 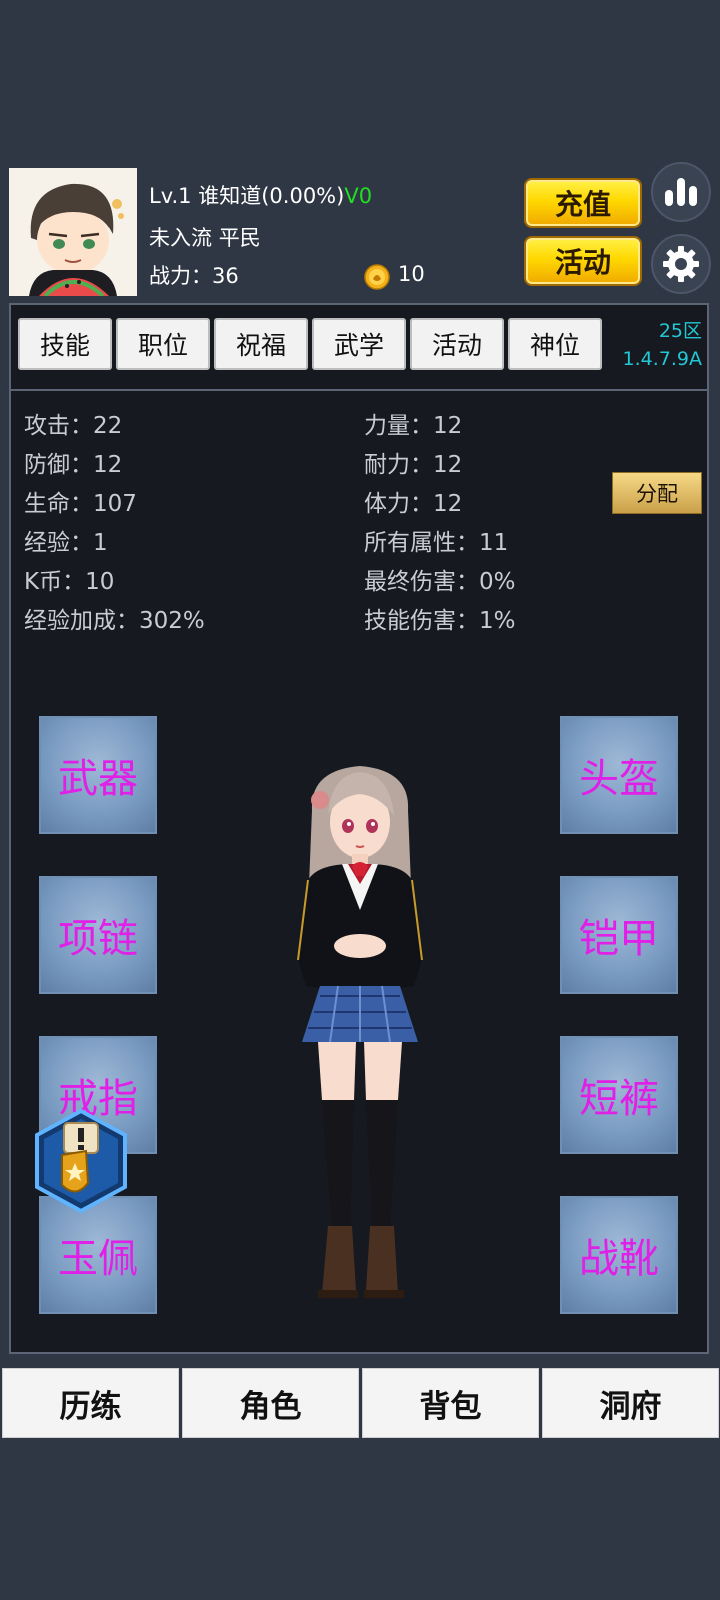 What do you see at coordinates (261, 344) in the screenshot?
I see `tab-blessing: 祝福` at bounding box center [261, 344].